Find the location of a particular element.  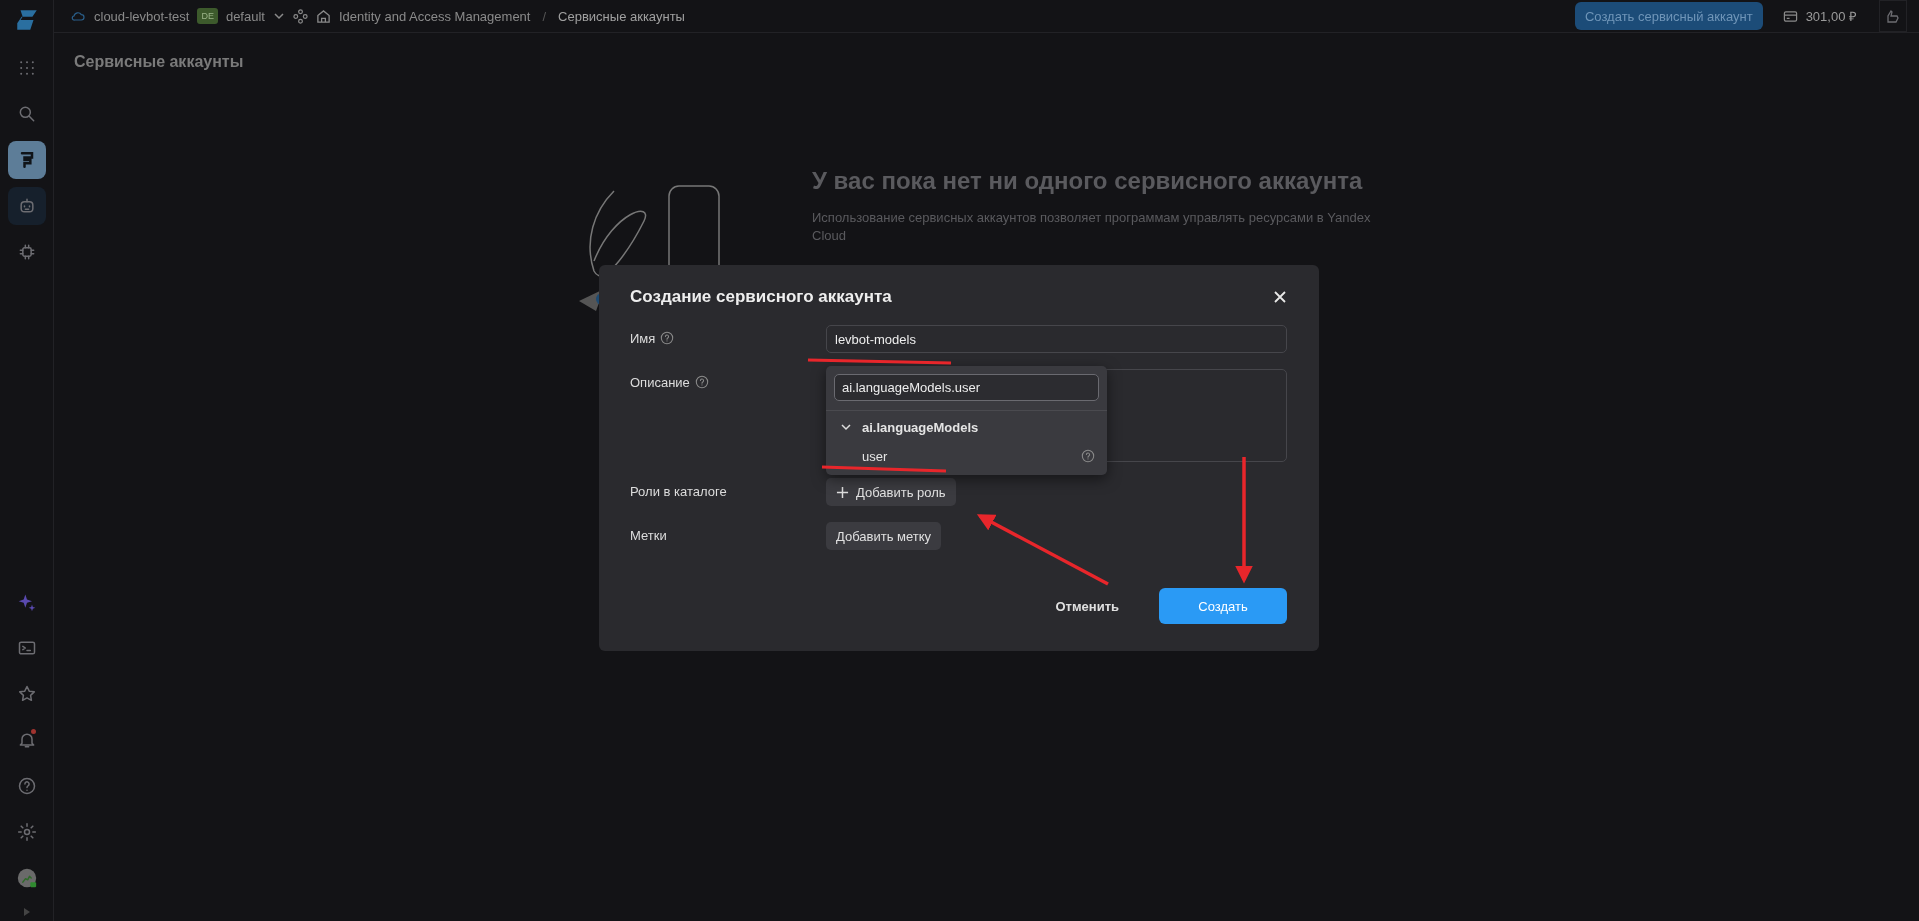

balance-amount: 301,00 ₽ is located at coordinates (1831, 16).